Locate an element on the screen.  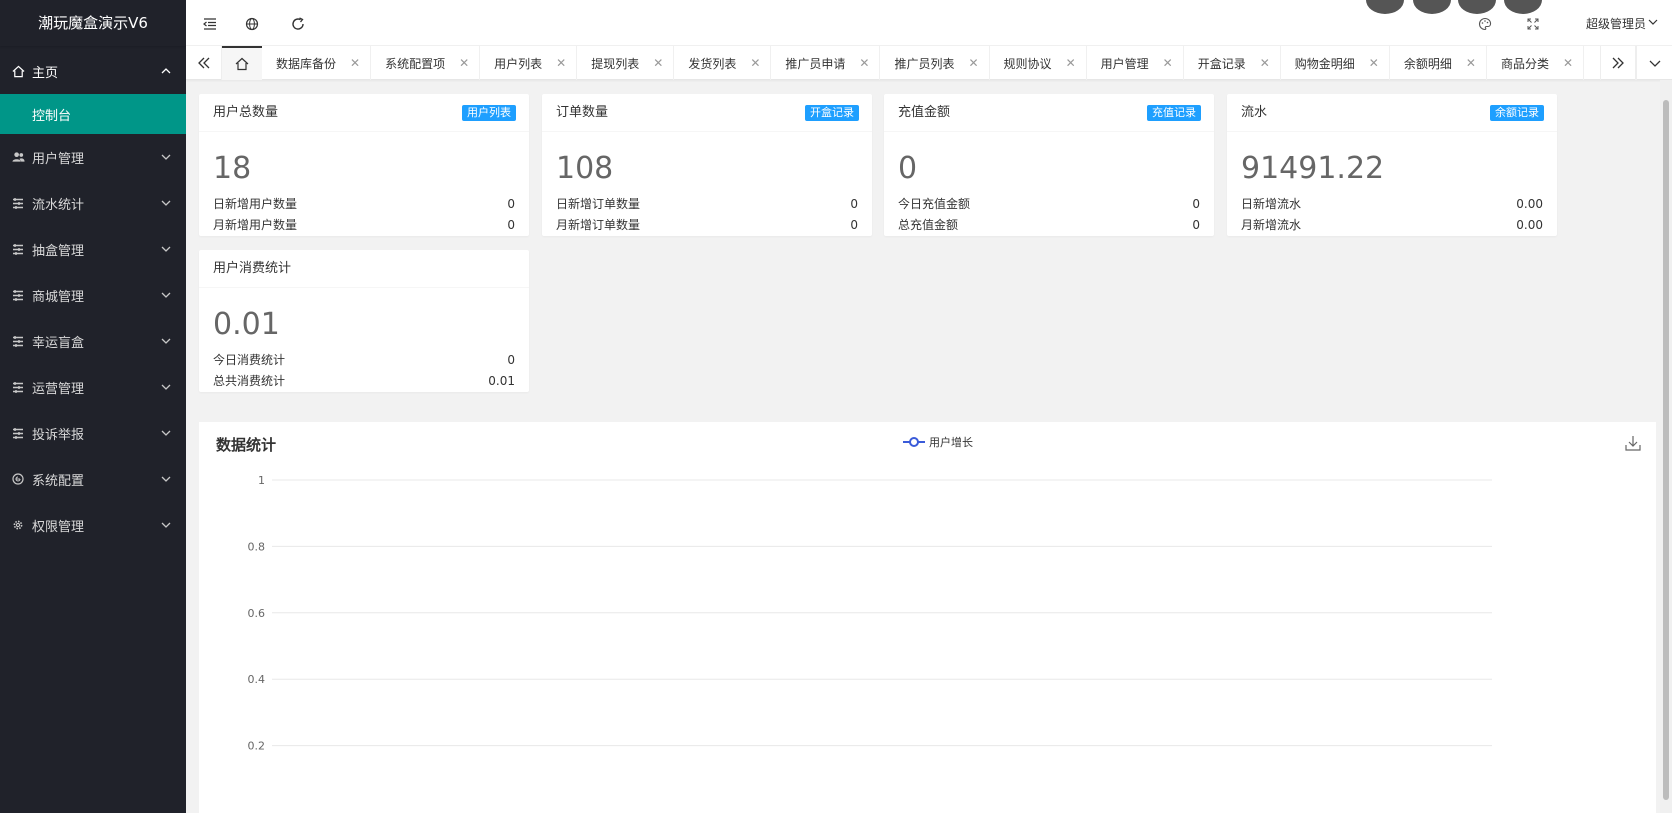
fullscreen-button is located at coordinates (1533, 24).